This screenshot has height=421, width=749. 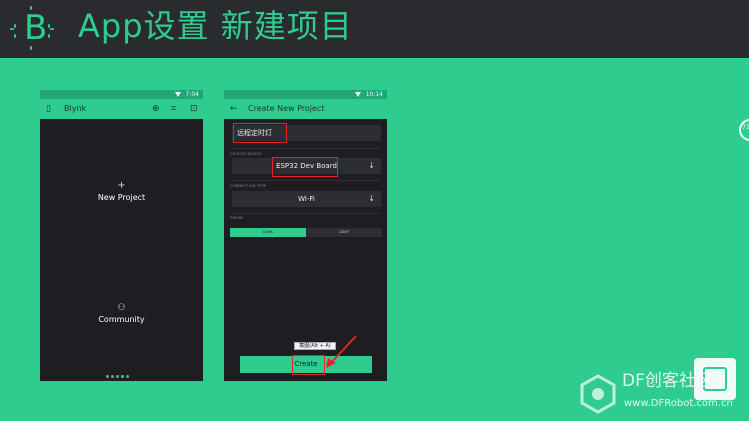 I want to click on device-label: CHOOSE DEVICE, so click(x=246, y=154).